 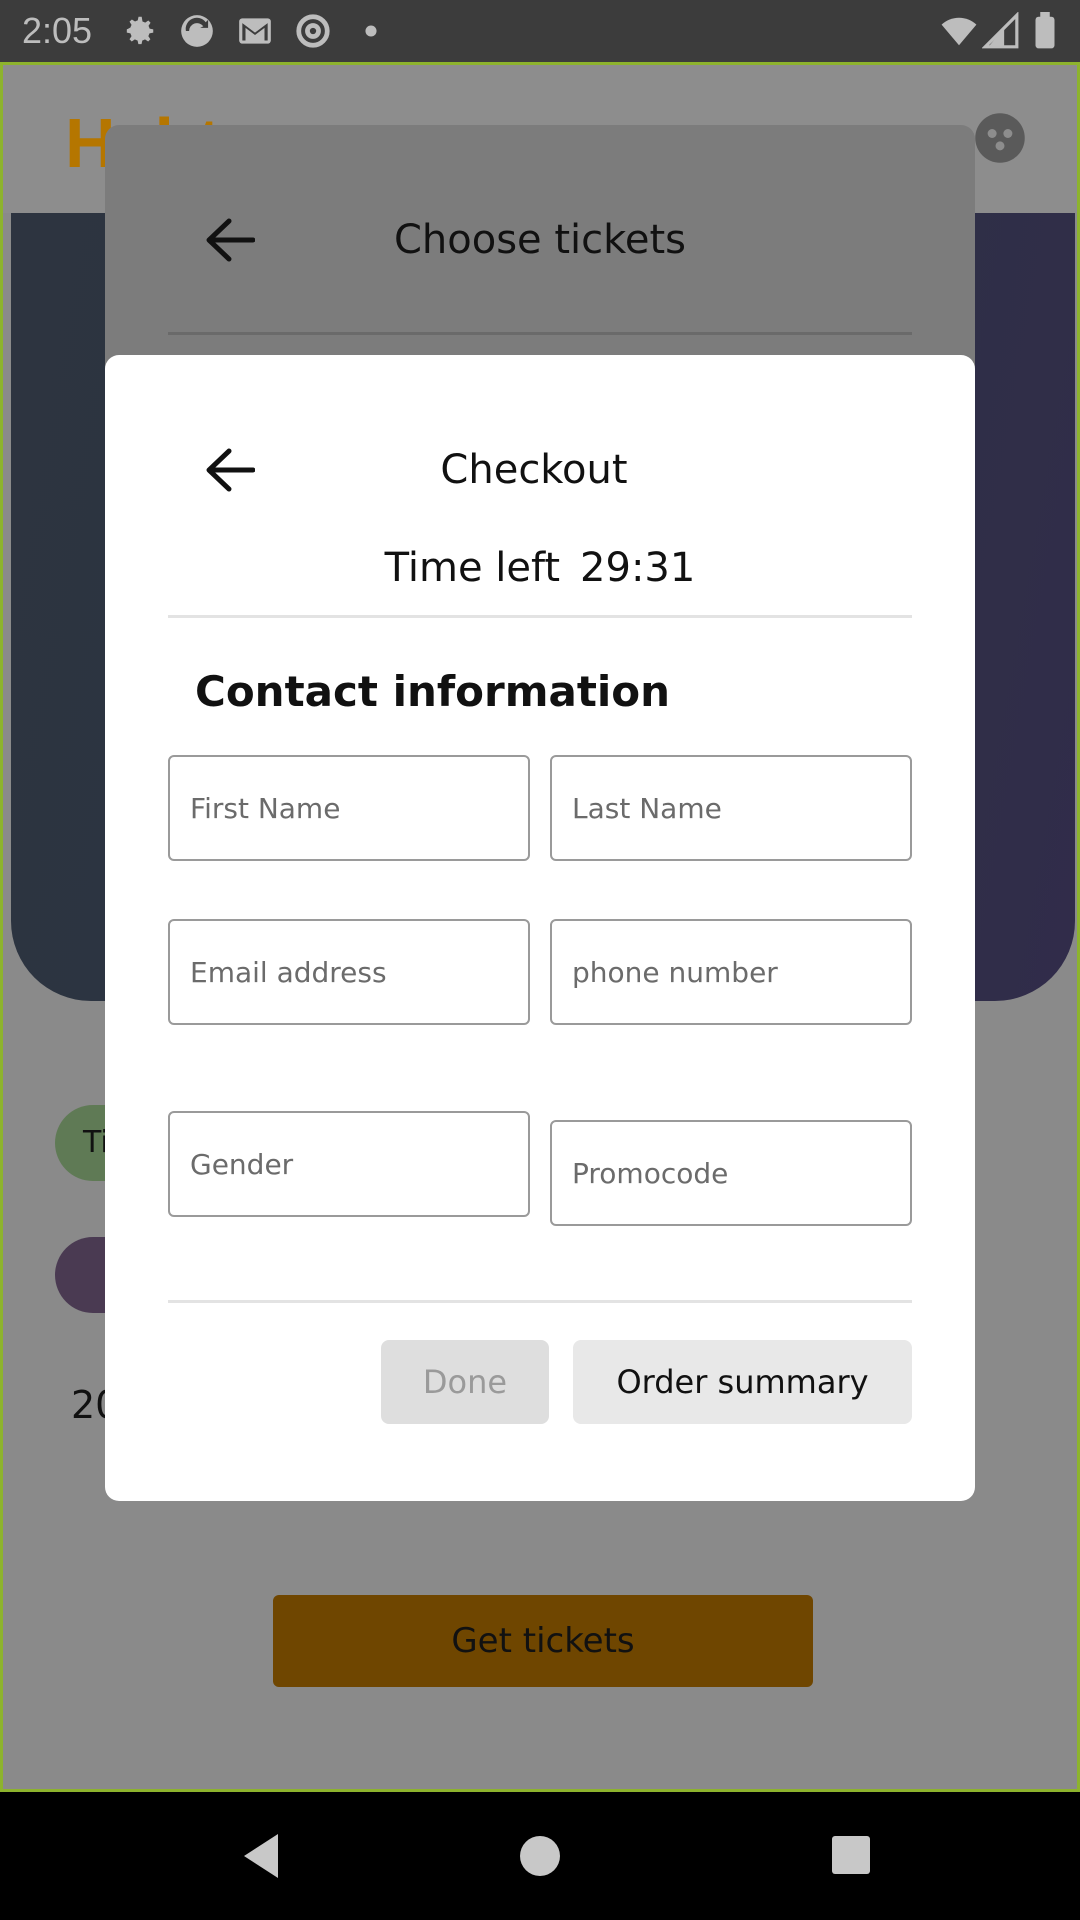 What do you see at coordinates (543, 1641) in the screenshot?
I see `get-tickets-button: Get tickets` at bounding box center [543, 1641].